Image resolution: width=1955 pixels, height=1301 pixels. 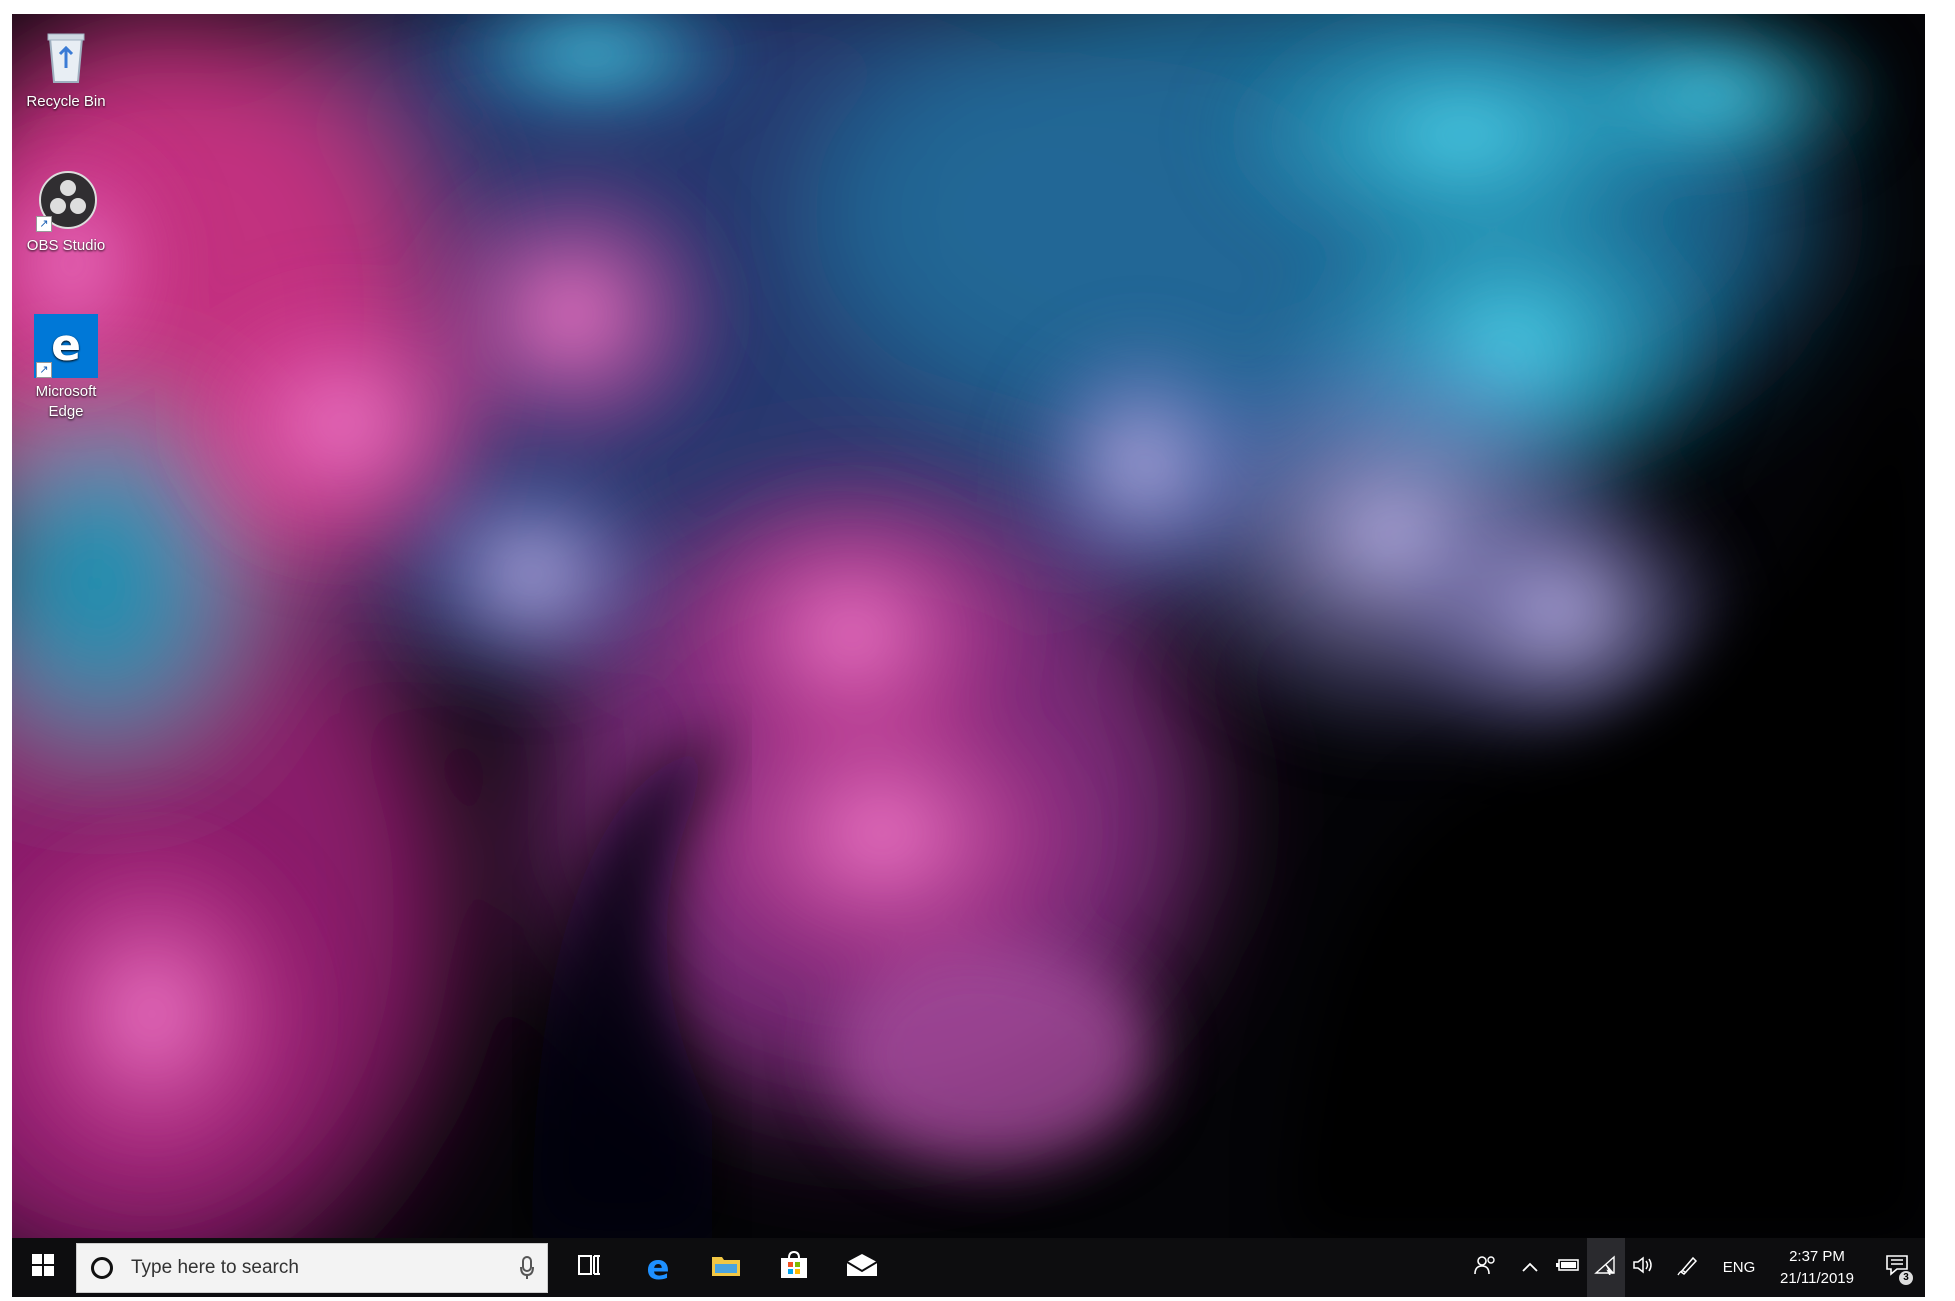 I want to click on desktop-icon-recycle-bin: Recycle Bin, so click(x=66, y=68).